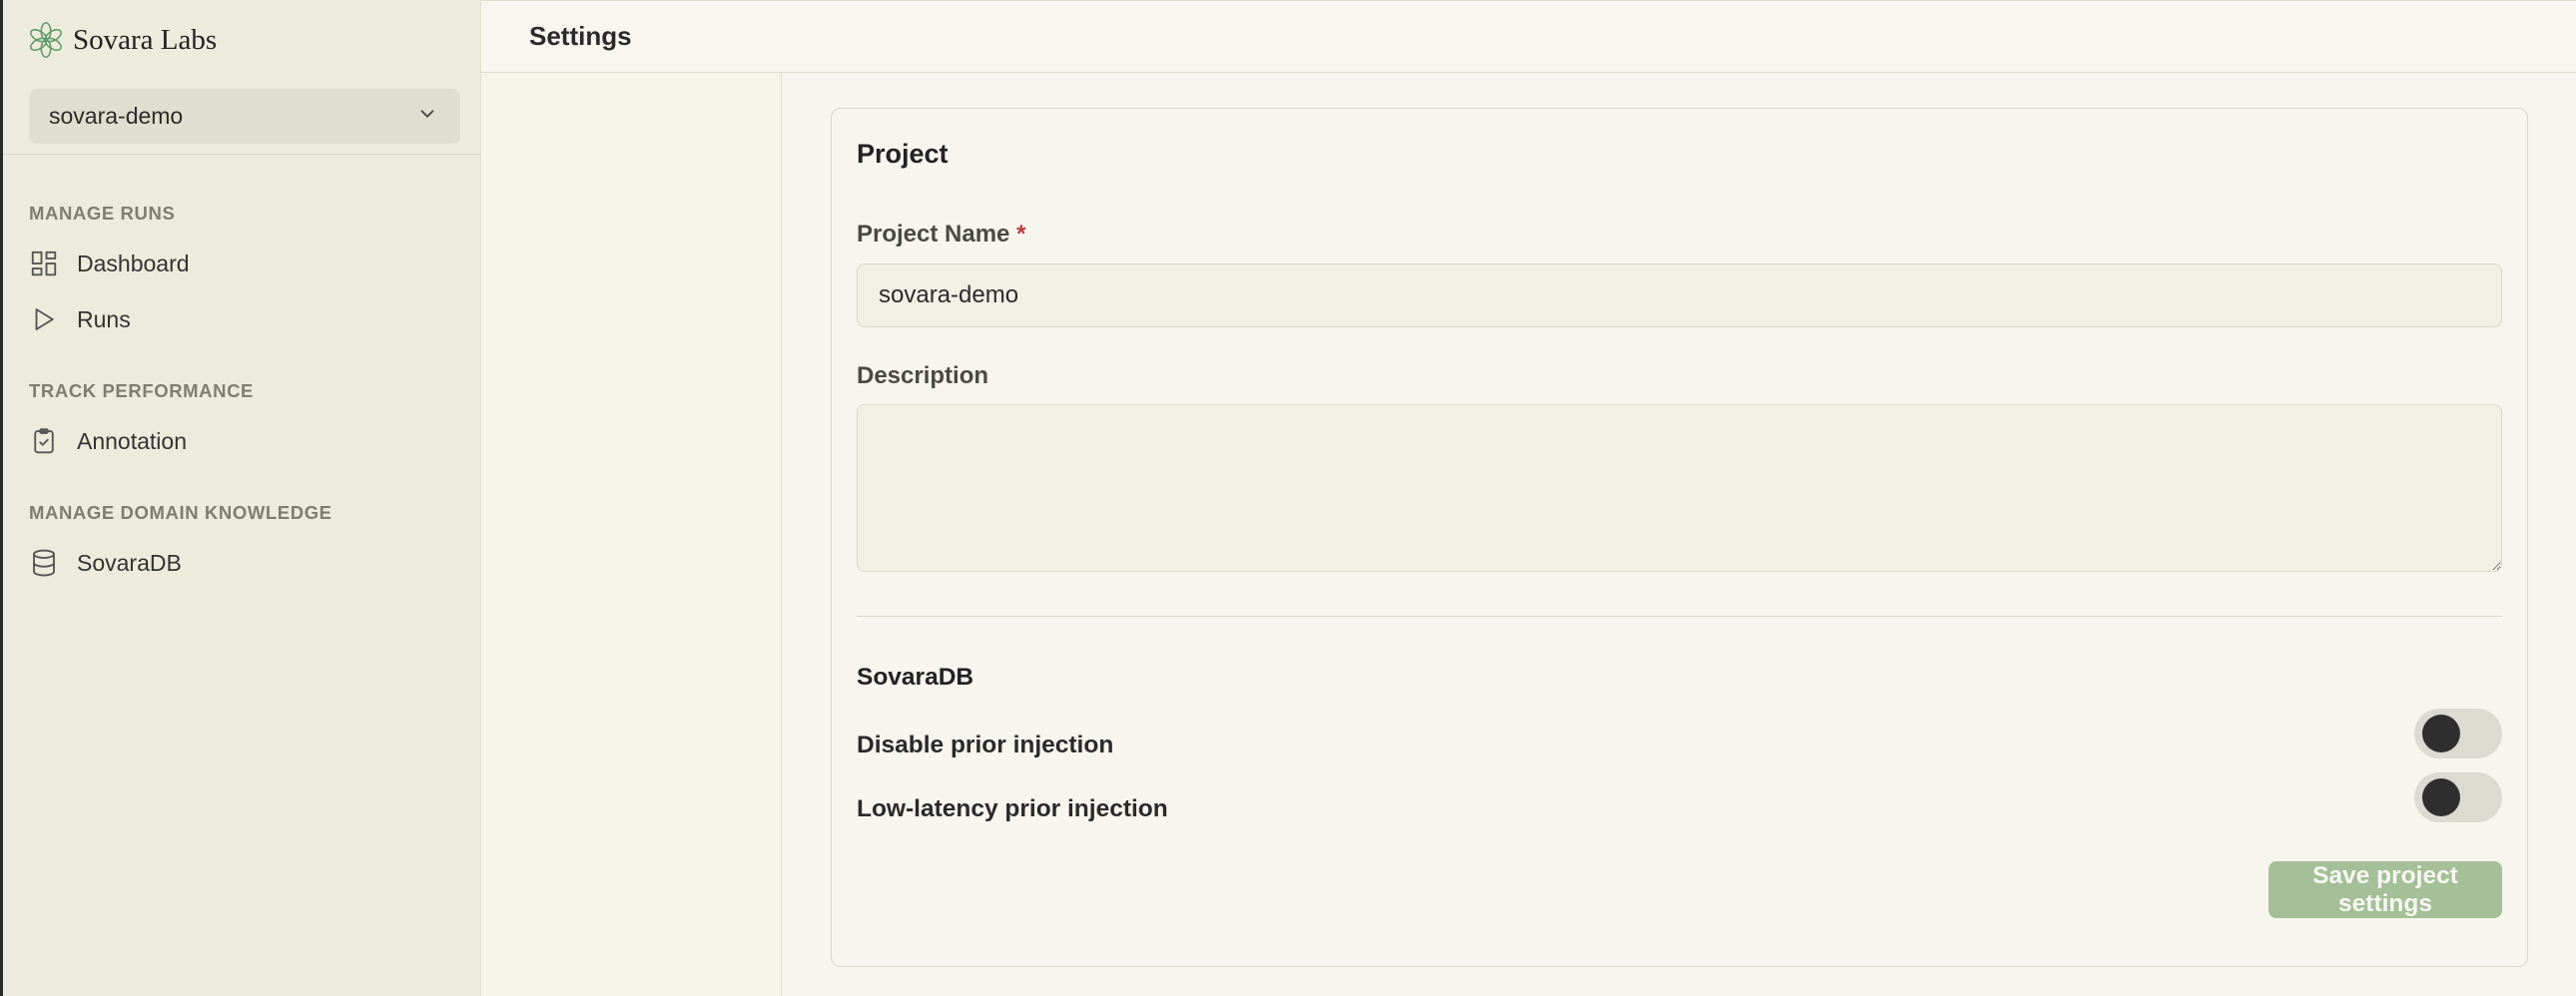 The image size is (2576, 996). What do you see at coordinates (180, 512) in the screenshot?
I see `section-label-manage-domain-knowledge: MANAGE DOMAIN KNOWLEDGE` at bounding box center [180, 512].